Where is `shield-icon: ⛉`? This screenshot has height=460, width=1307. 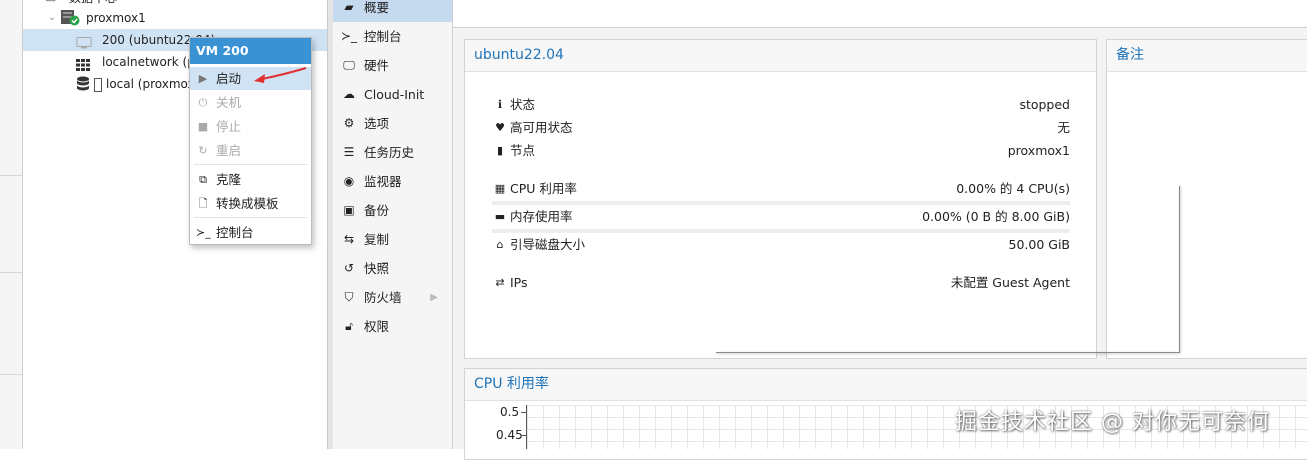
shield-icon: ⛉ is located at coordinates (349, 297).